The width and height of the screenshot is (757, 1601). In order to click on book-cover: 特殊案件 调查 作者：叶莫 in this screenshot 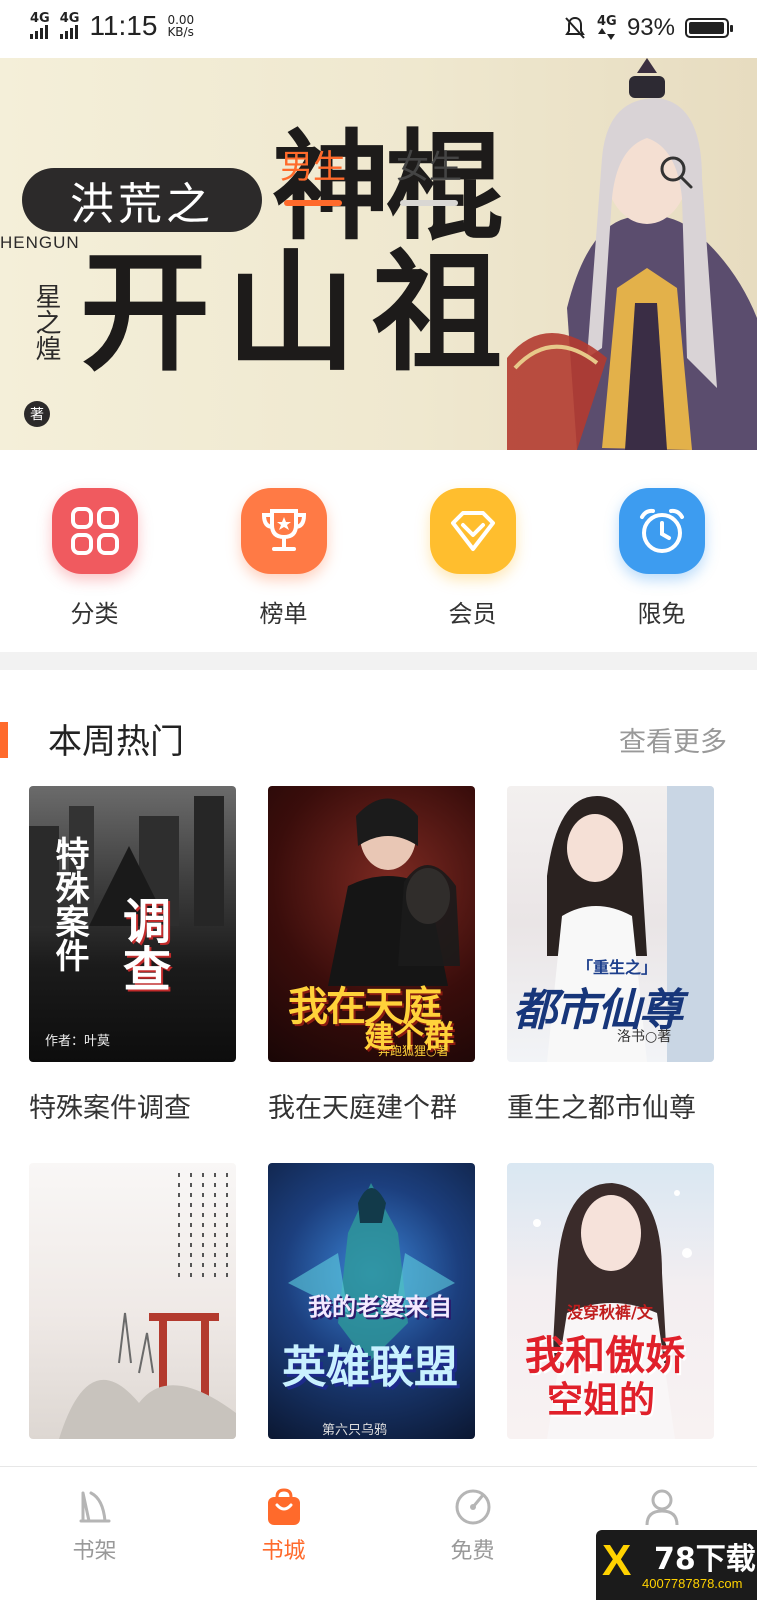, I will do `click(132, 924)`.